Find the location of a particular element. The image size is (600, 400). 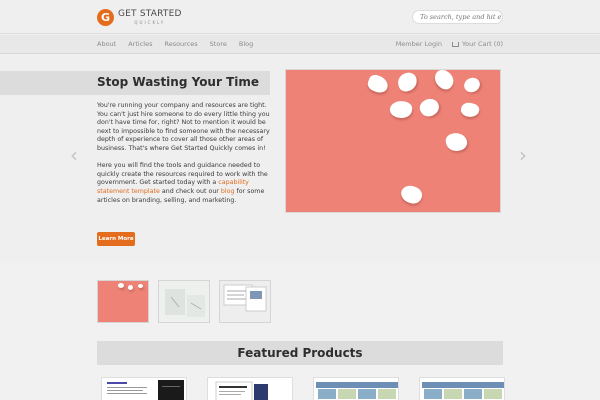

nav-item-resources: Resources is located at coordinates (180, 44).